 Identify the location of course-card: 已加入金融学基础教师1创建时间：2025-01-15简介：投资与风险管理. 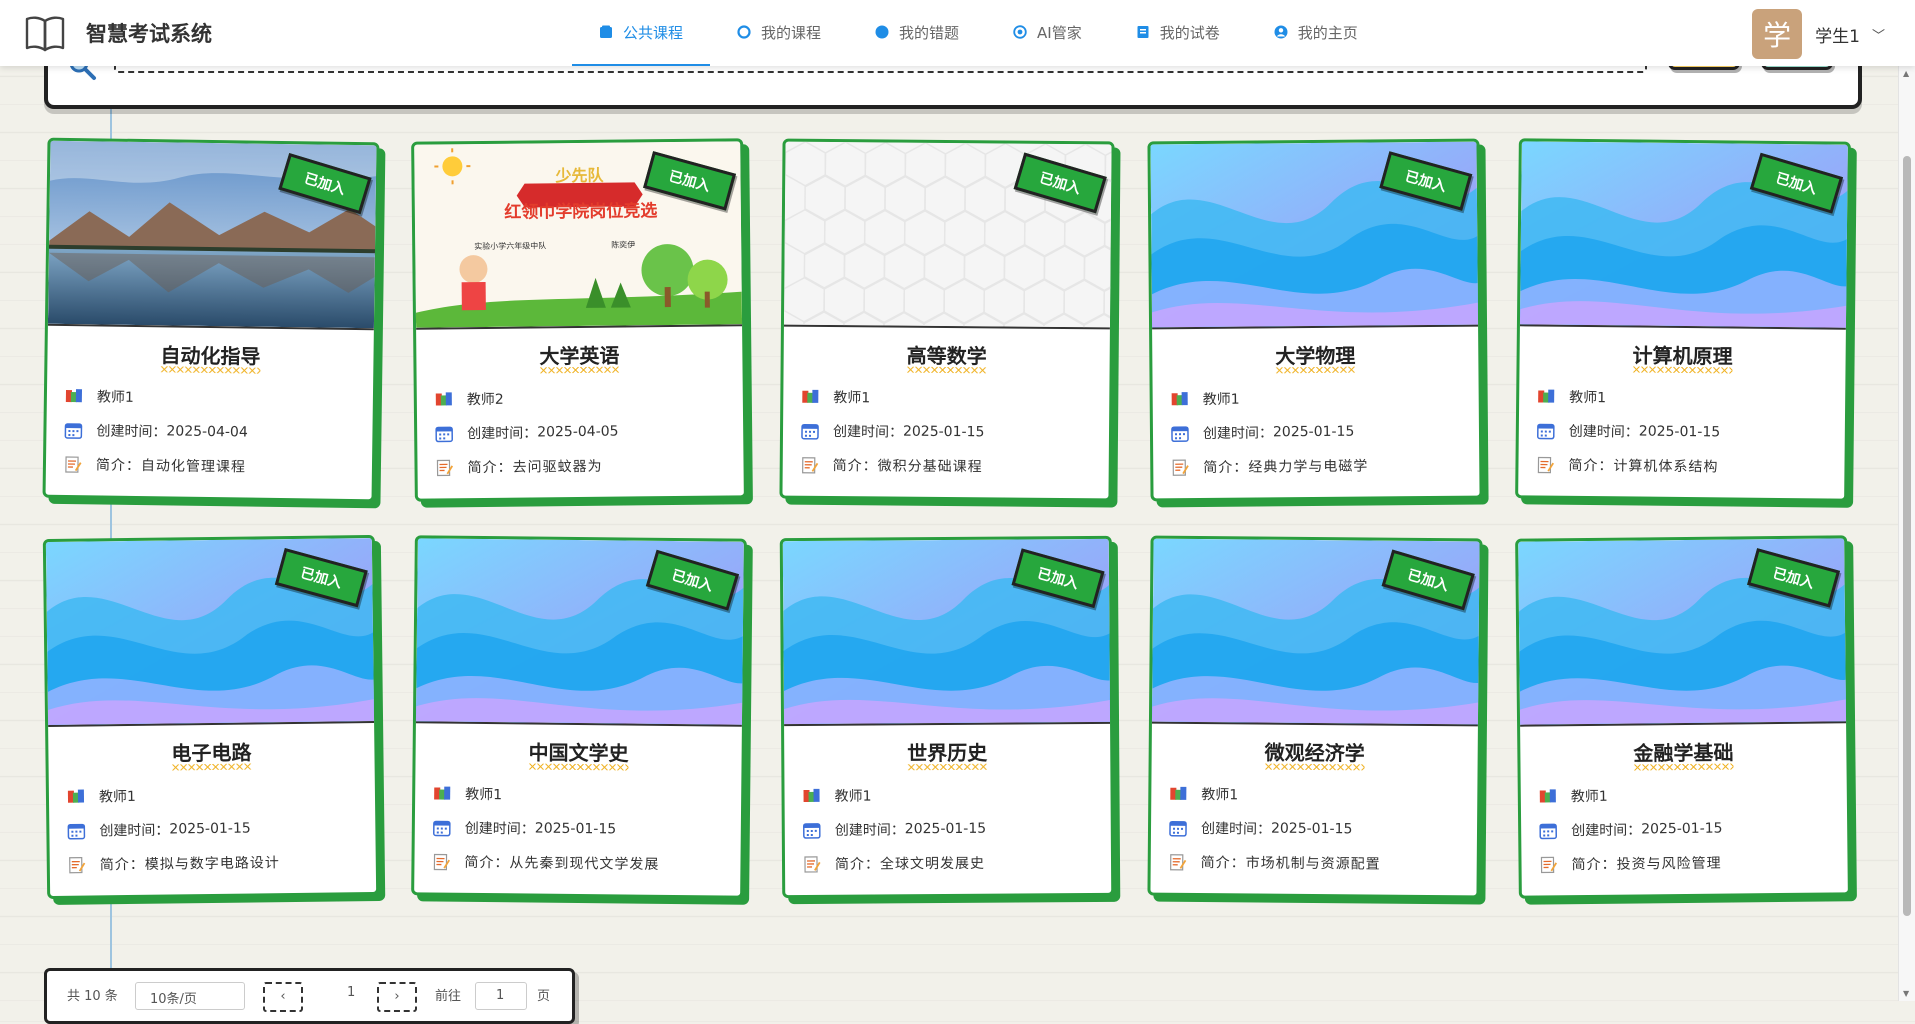
(1683, 716).